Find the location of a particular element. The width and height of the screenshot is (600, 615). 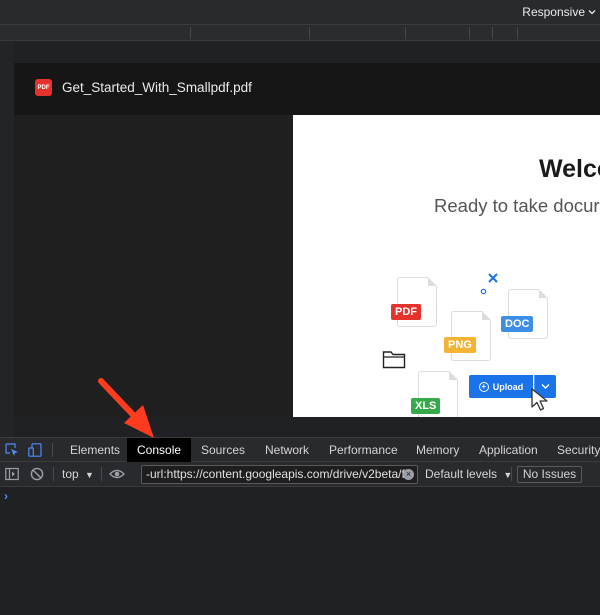

context-selector: top ▼ is located at coordinates (78, 474).